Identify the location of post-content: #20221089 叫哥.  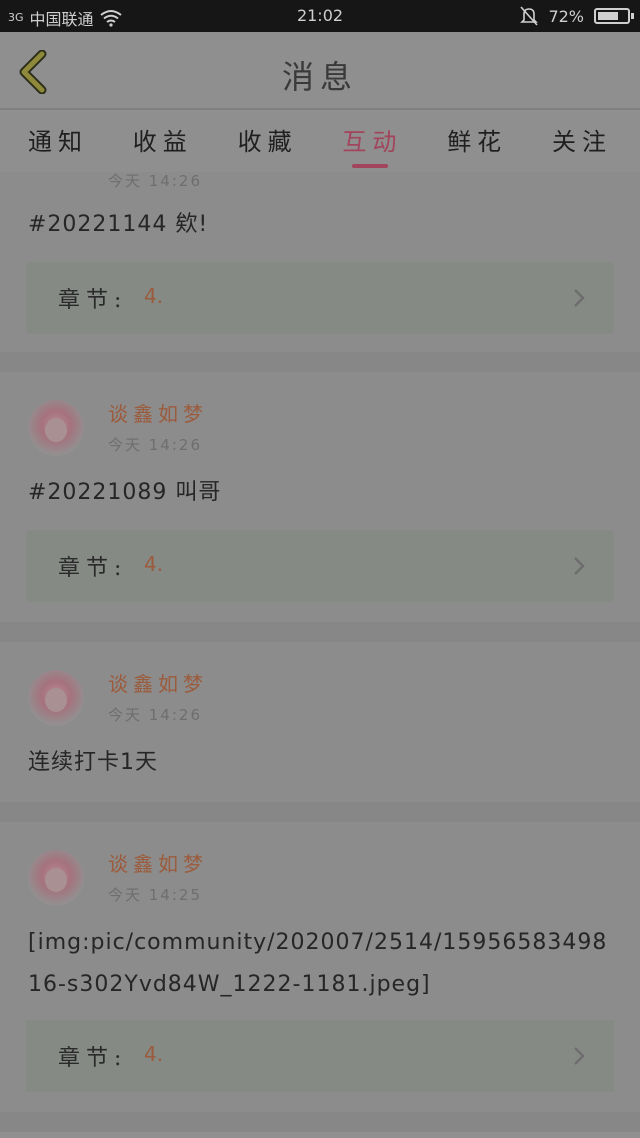
(125, 492).